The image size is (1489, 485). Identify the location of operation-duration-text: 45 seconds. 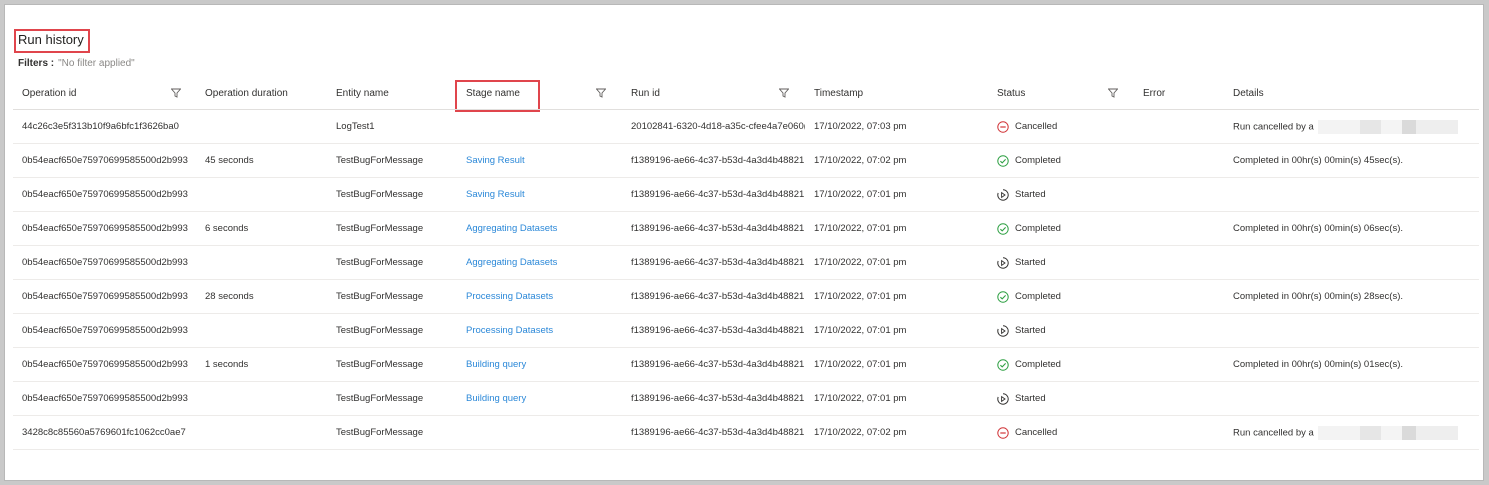
(229, 160).